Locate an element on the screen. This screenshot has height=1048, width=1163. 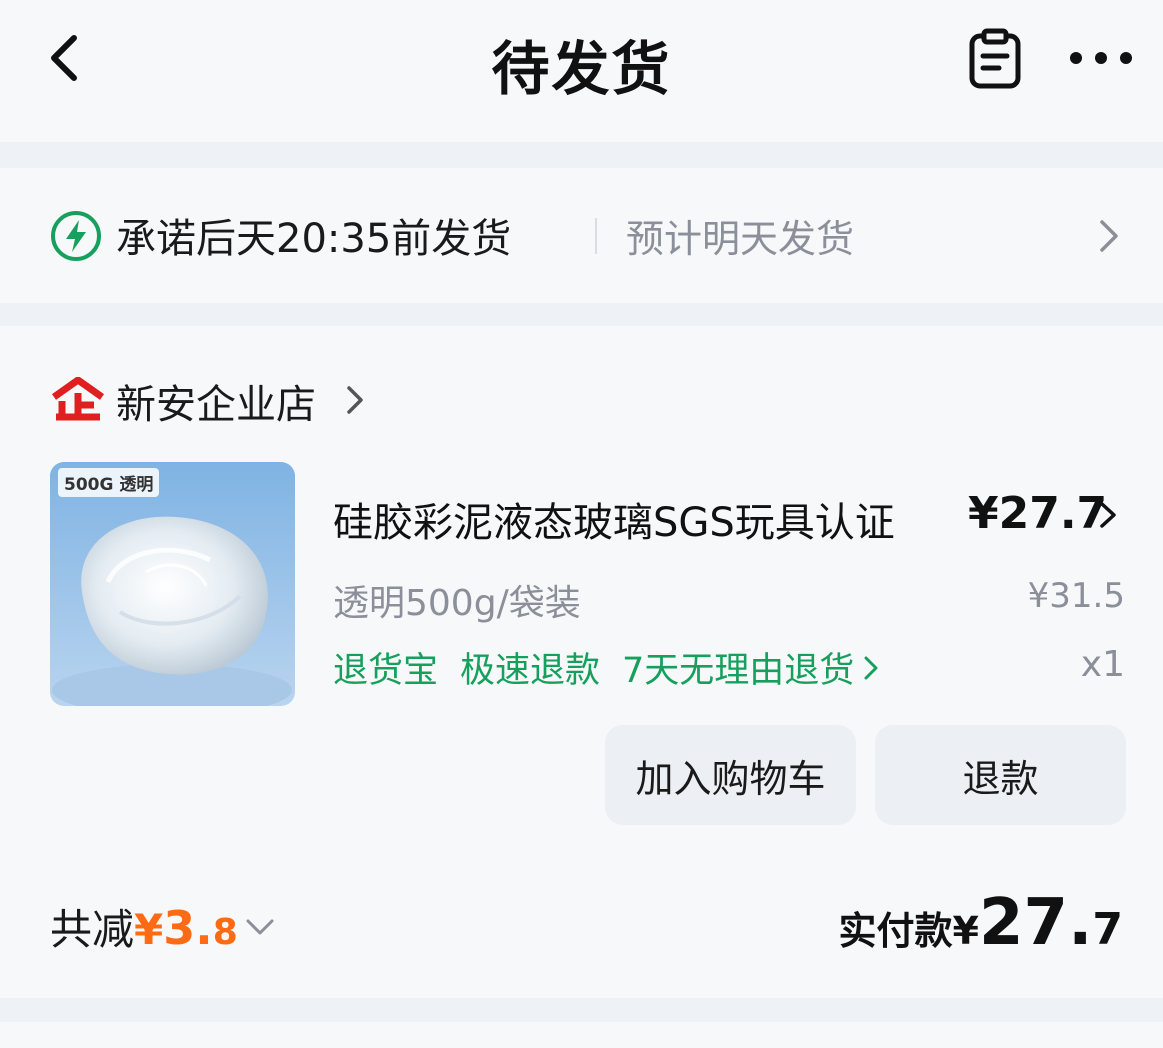
product-photo is located at coordinates (172, 584).